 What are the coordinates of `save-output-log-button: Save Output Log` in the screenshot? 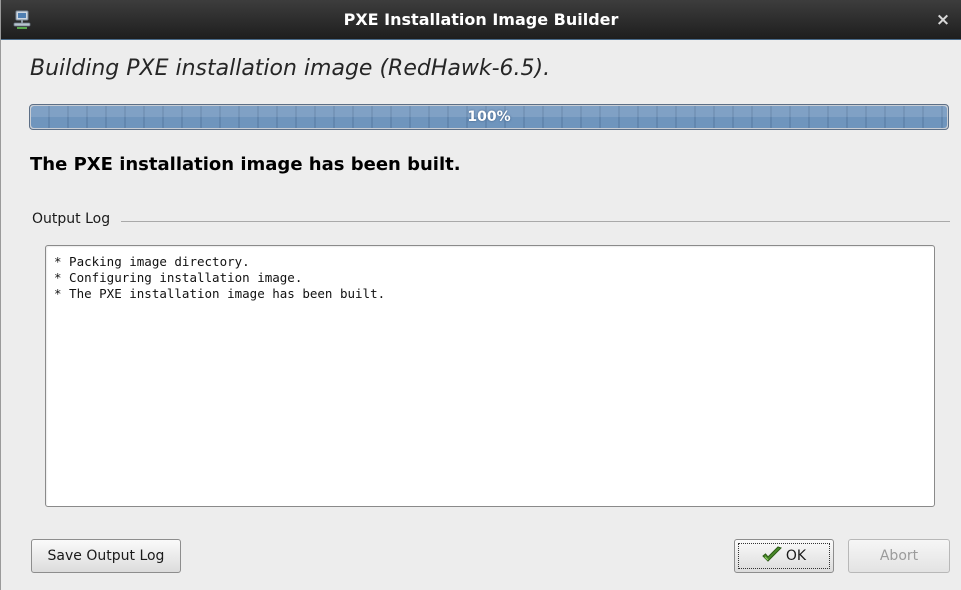 It's located at (106, 556).